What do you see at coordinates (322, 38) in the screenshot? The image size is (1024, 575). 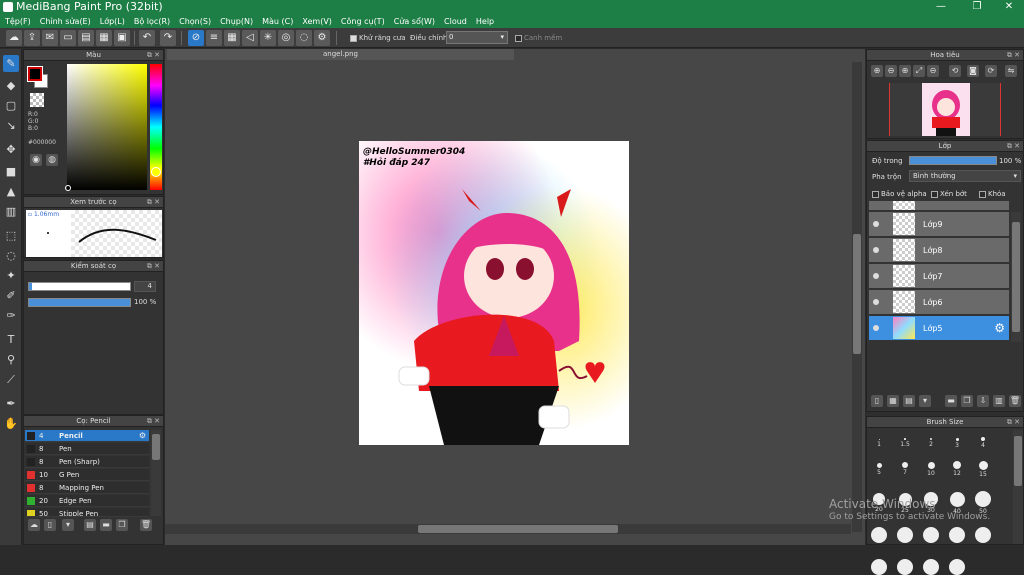 I see `snap-settings-icon: ⚙` at bounding box center [322, 38].